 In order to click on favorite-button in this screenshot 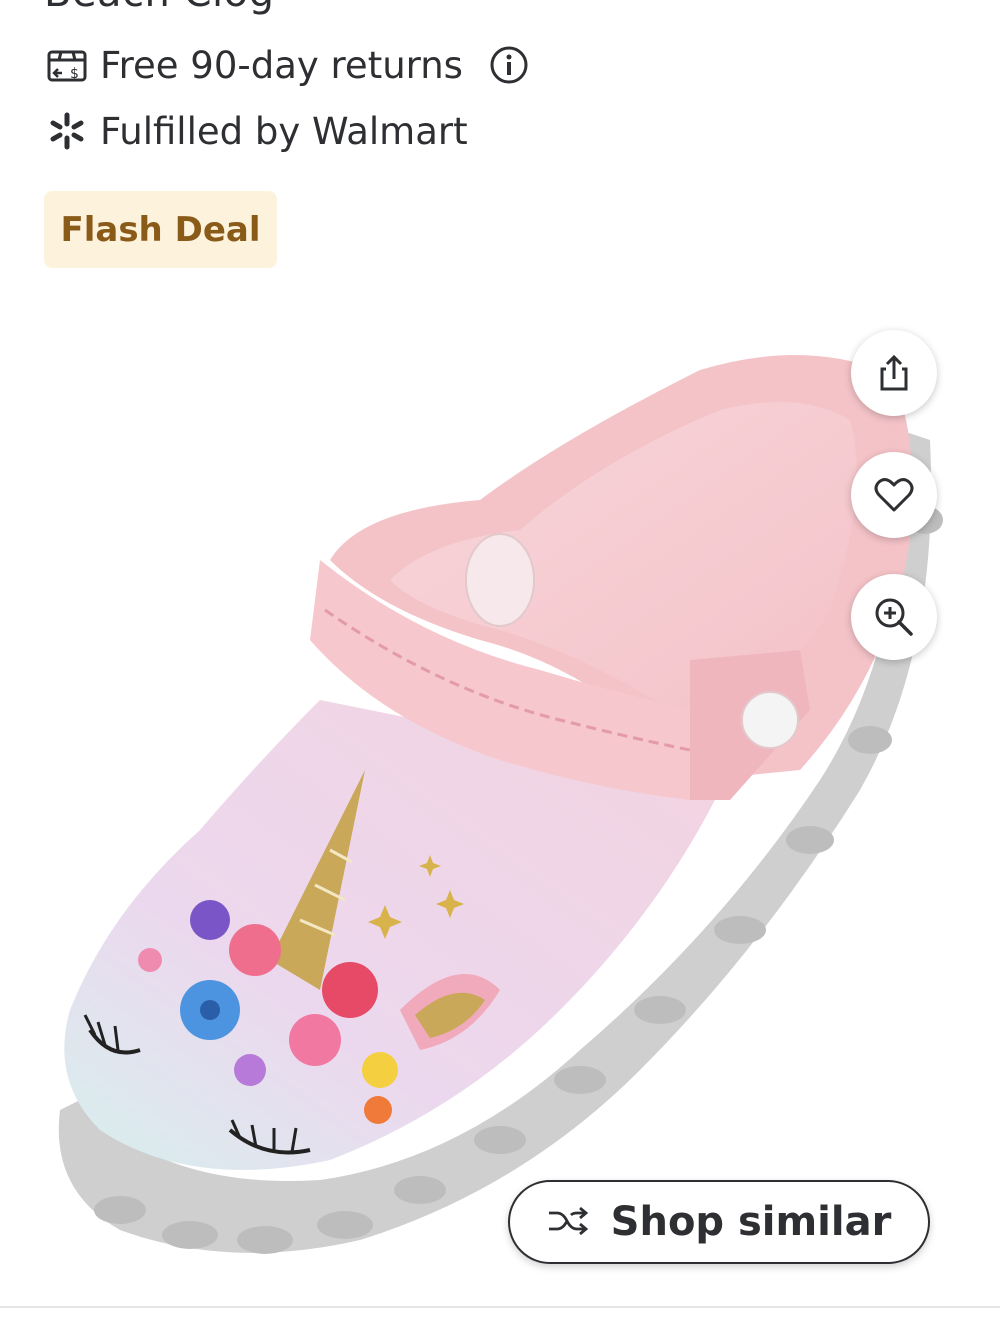, I will do `click(894, 495)`.